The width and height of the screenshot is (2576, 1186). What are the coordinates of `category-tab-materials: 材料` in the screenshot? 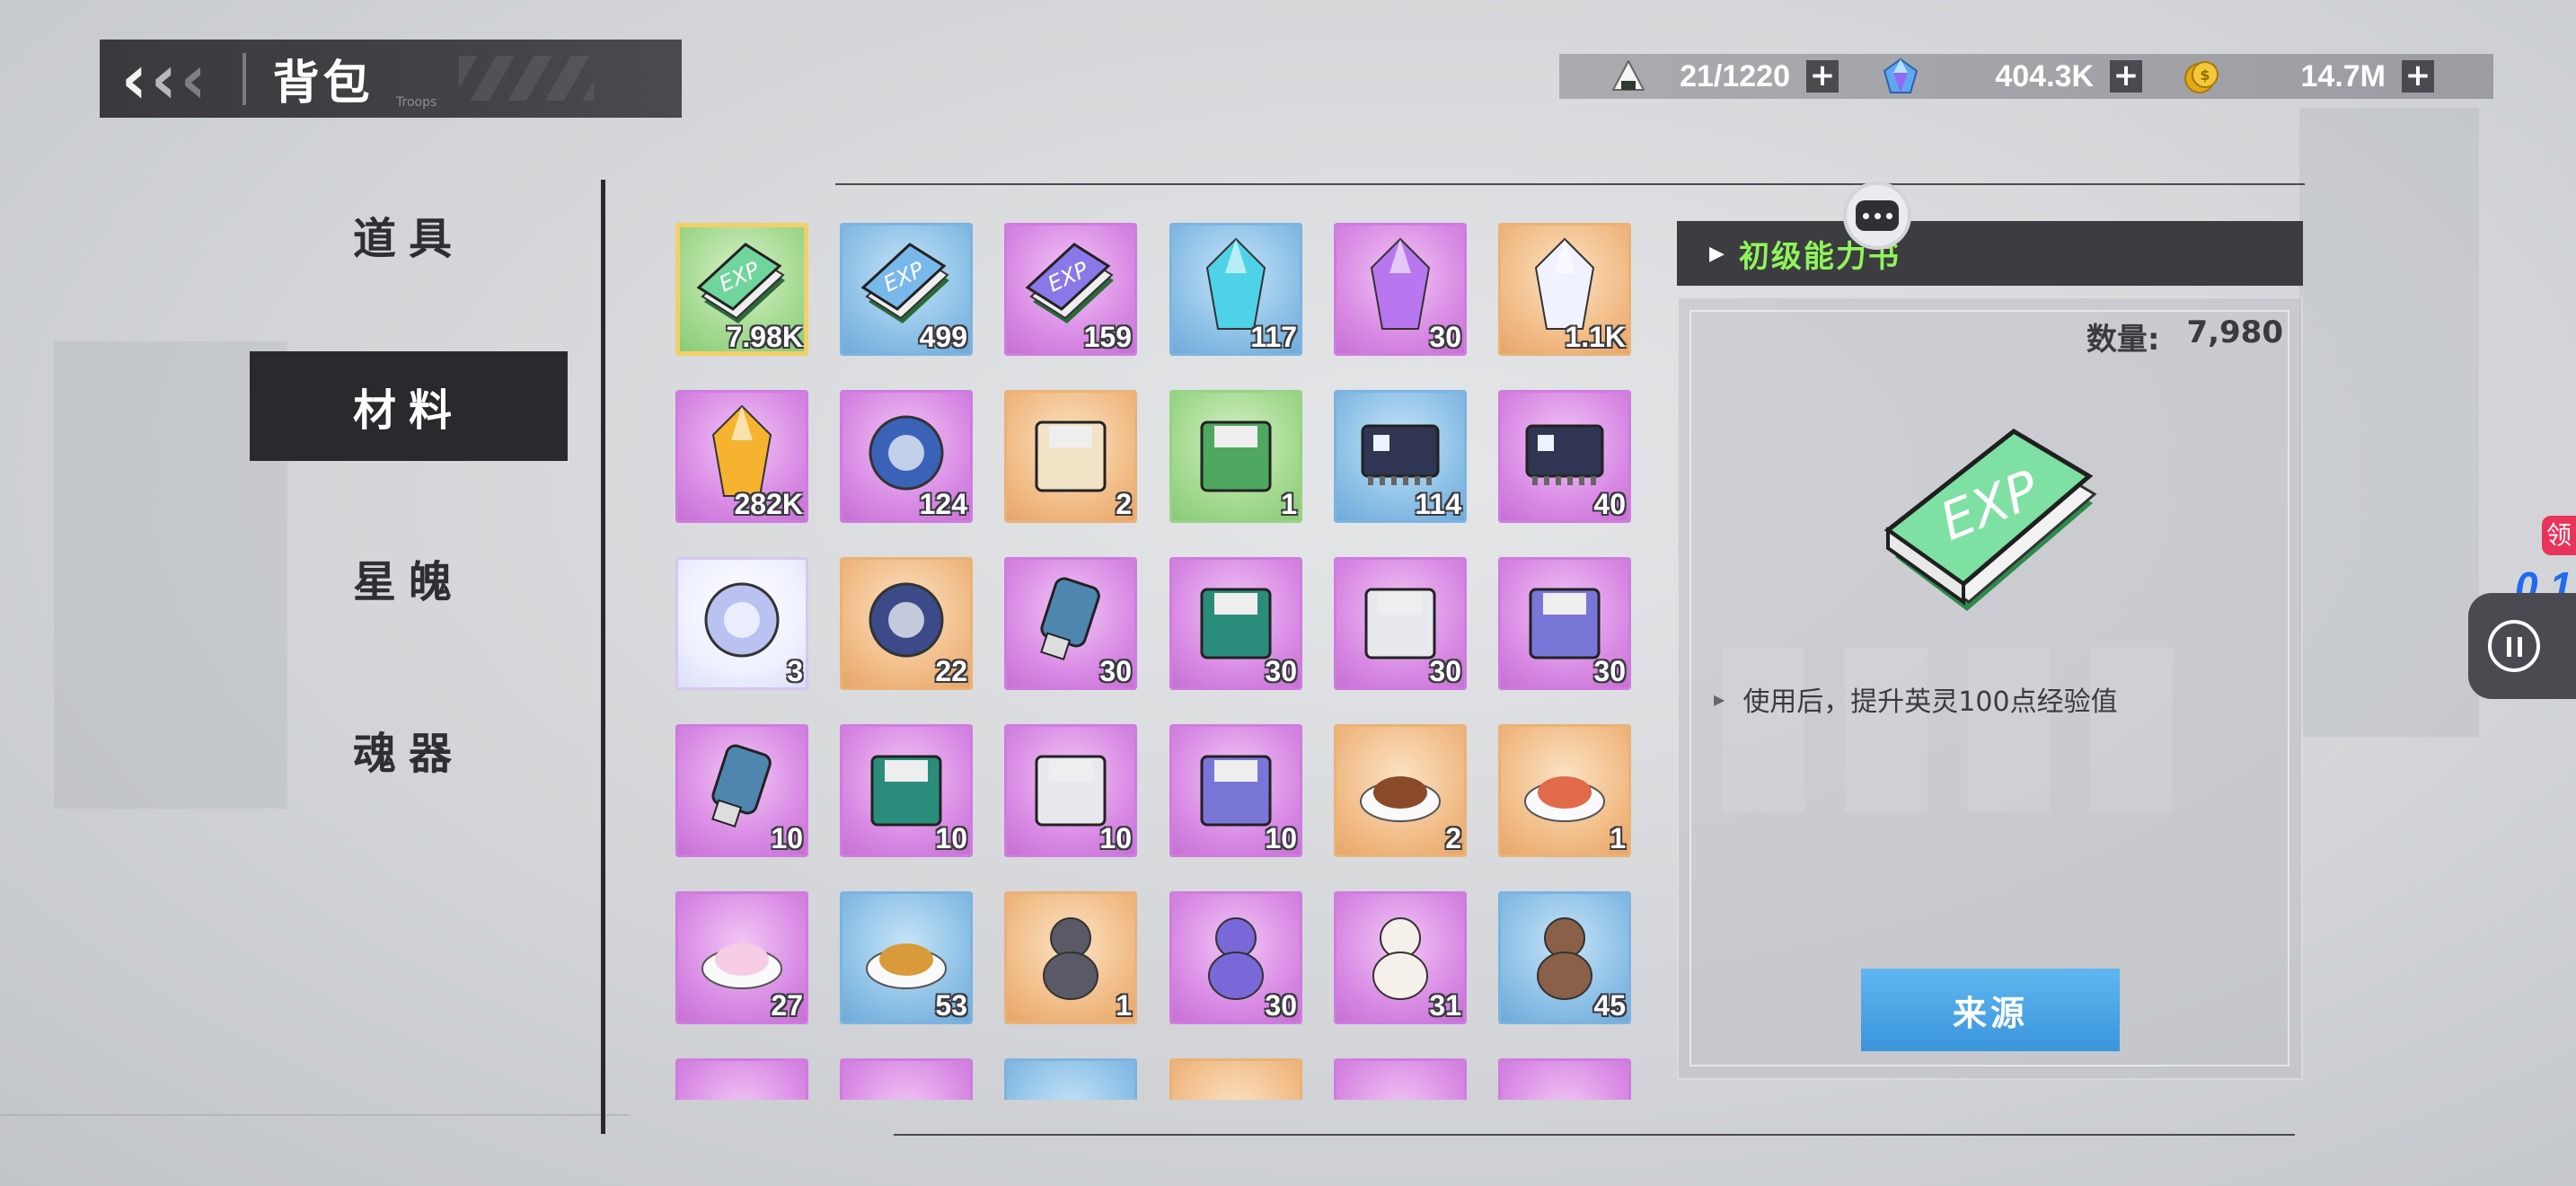 It's located at (409, 406).